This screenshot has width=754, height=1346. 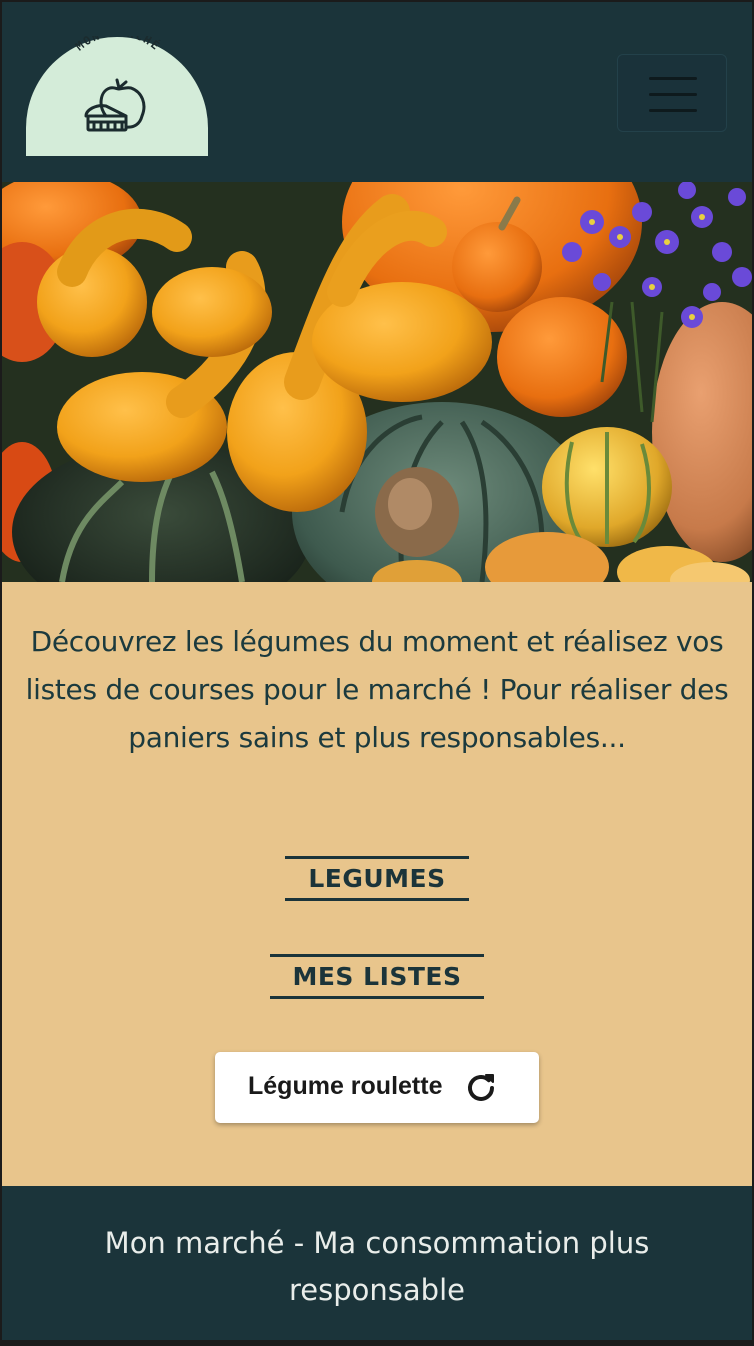 I want to click on site-logo: MON MARCHÉ, so click(x=117, y=96).